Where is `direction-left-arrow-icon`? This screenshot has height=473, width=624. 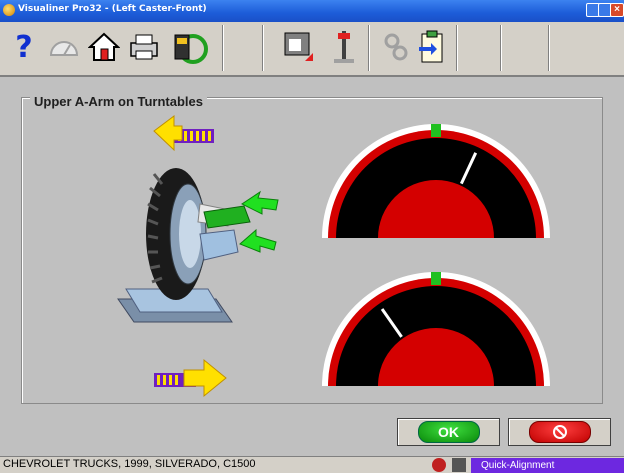
direction-left-arrow-icon is located at coordinates (183, 133).